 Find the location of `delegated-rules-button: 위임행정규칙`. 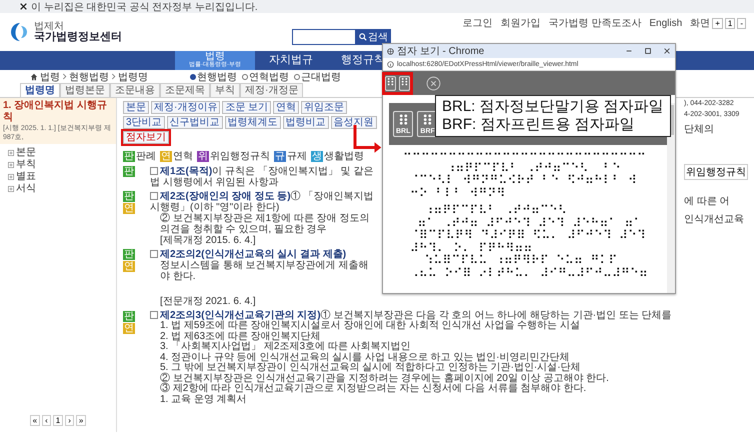

delegated-rules-button: 위임행정규칙 is located at coordinates (716, 172).